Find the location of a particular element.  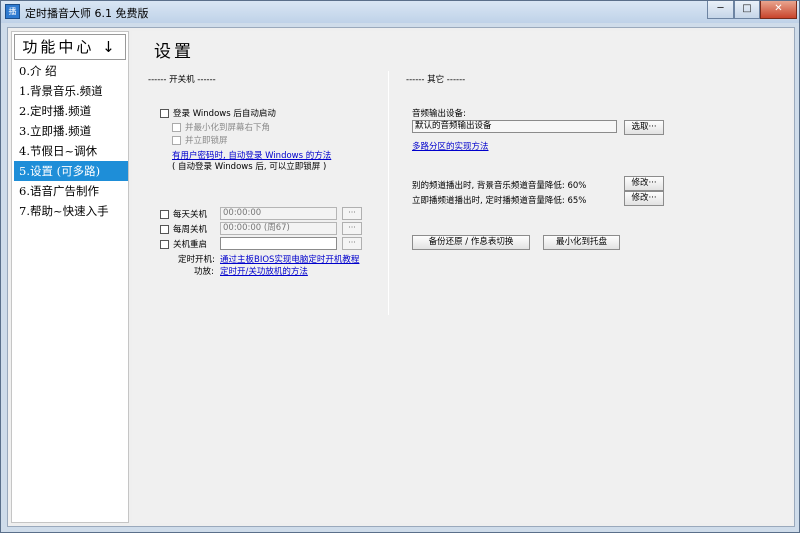

lock-label: 并立即锁屏 is located at coordinates (206, 141).